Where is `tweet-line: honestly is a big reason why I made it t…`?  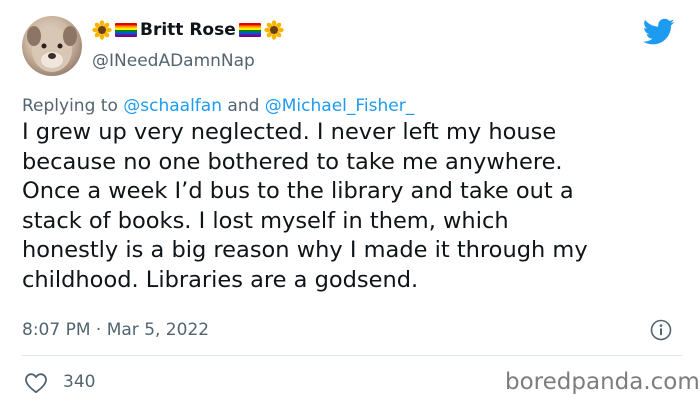
tweet-line: honestly is a big reason why I made it t… is located at coordinates (305, 250).